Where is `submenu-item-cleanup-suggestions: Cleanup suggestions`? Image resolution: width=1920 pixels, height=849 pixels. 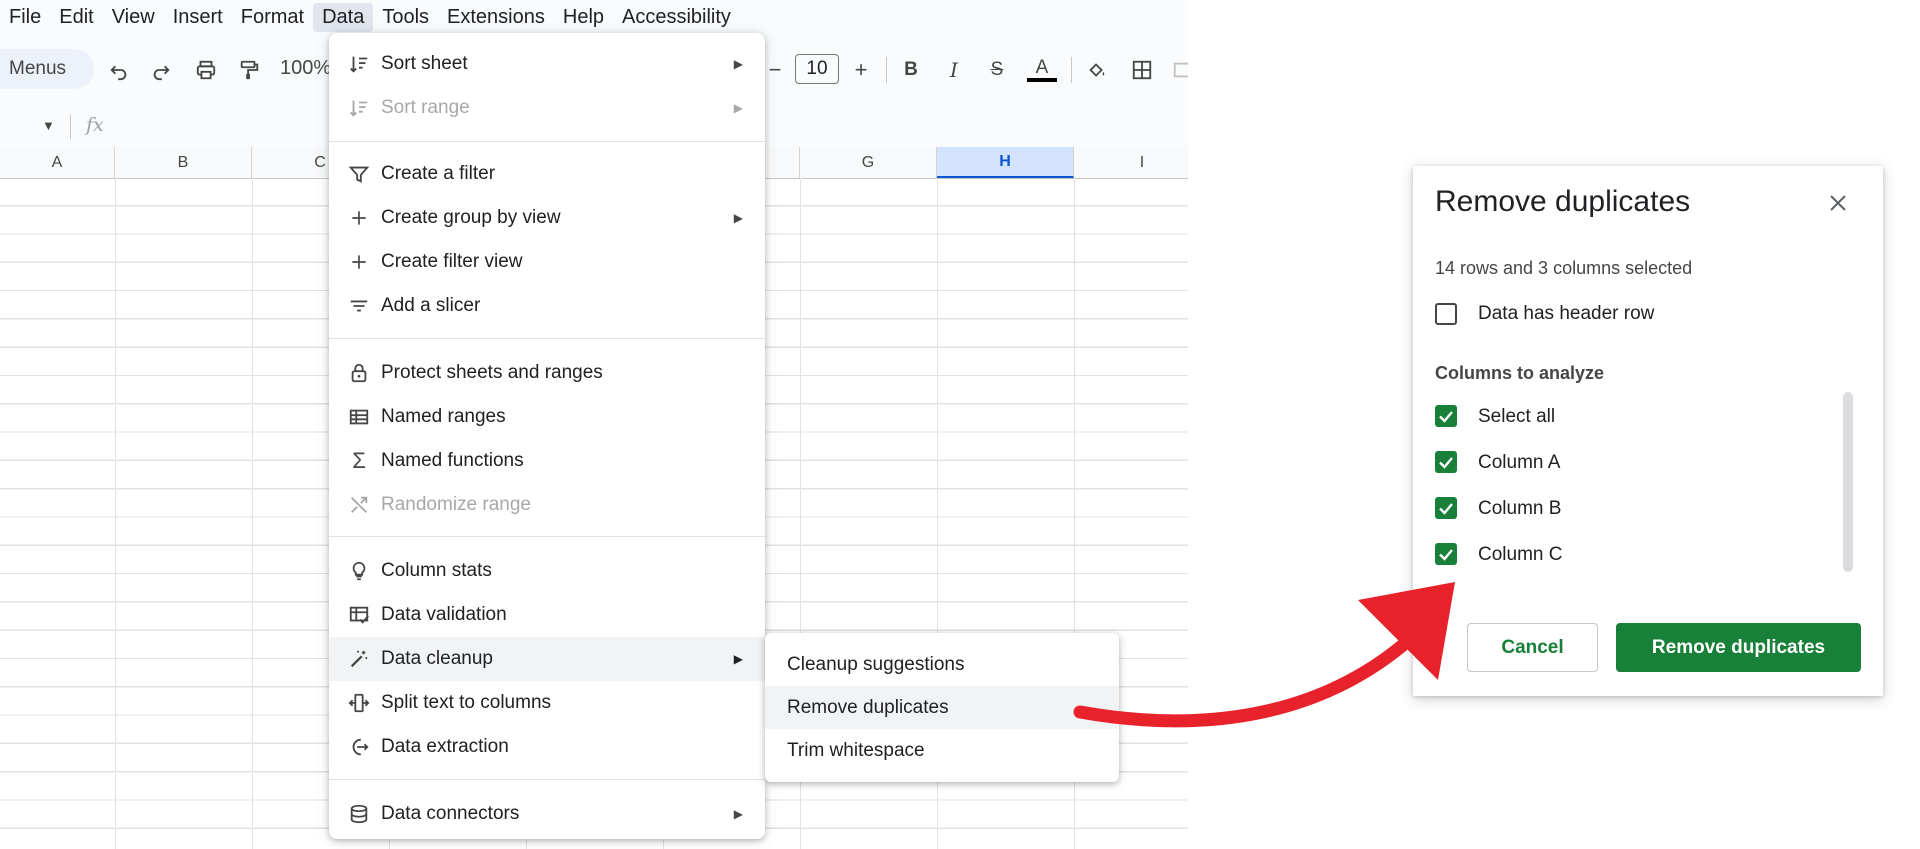 submenu-item-cleanup-suggestions: Cleanup suggestions is located at coordinates (942, 664).